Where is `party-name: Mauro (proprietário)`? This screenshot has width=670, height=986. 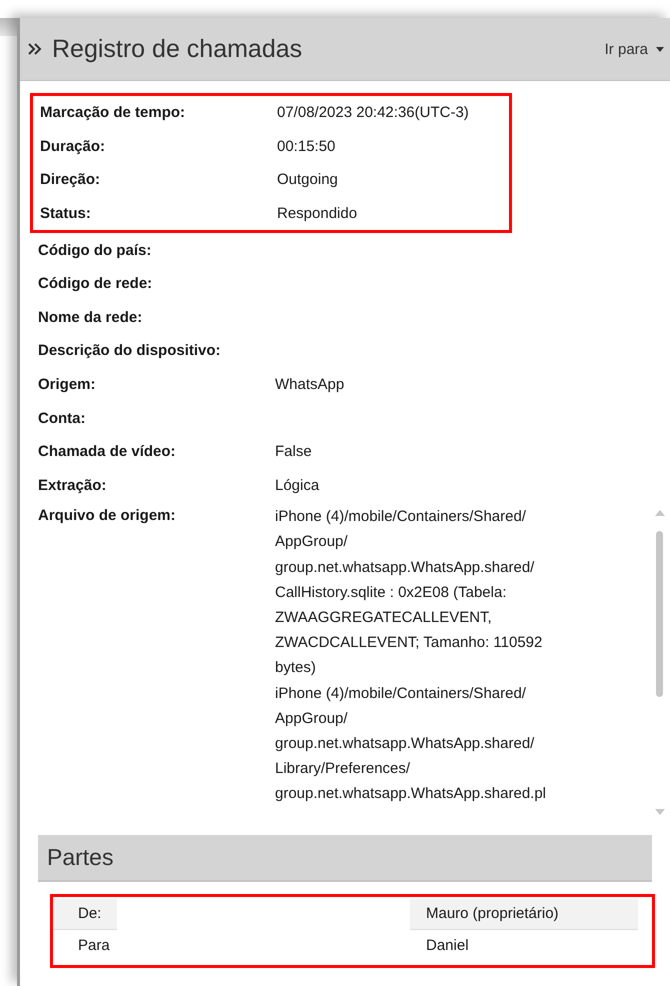 party-name: Mauro (proprietário) is located at coordinates (524, 914).